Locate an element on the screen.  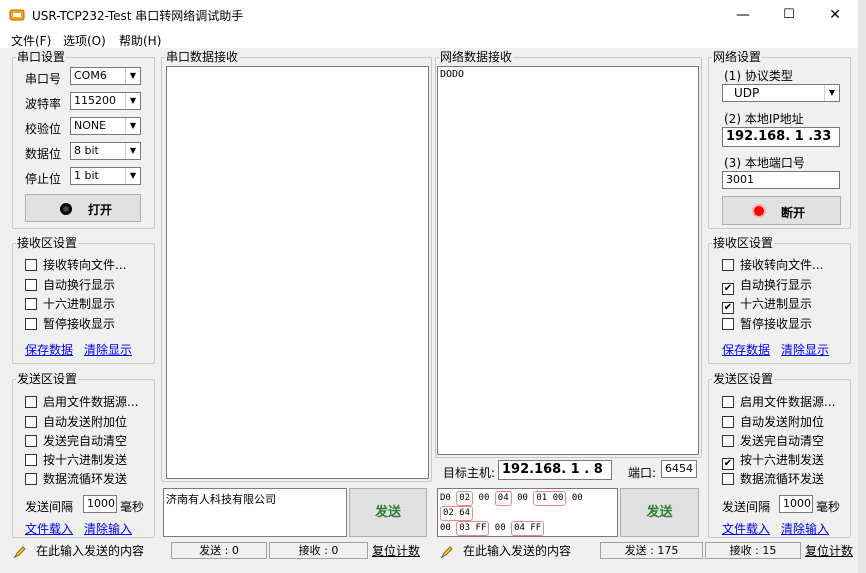
target-host-input: 192.168. 1 . 8 is located at coordinates (555, 470).